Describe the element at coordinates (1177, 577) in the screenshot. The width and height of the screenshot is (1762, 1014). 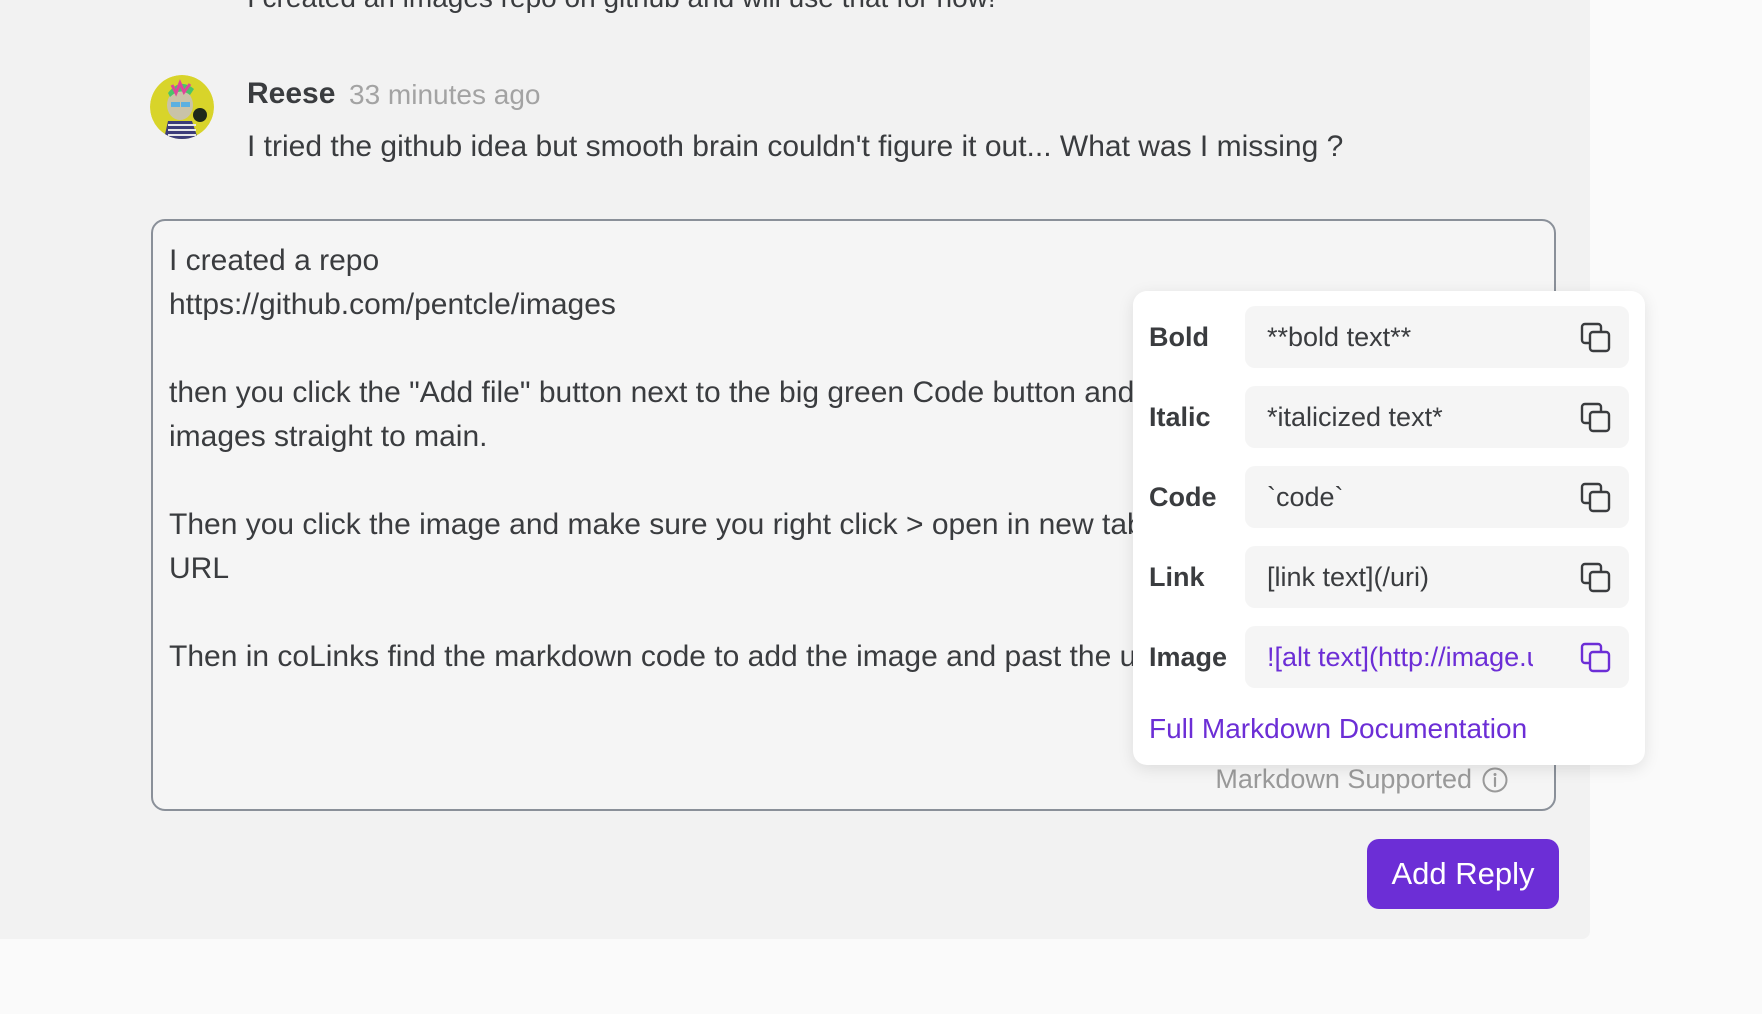
I see `markdown-label: Link` at that location.